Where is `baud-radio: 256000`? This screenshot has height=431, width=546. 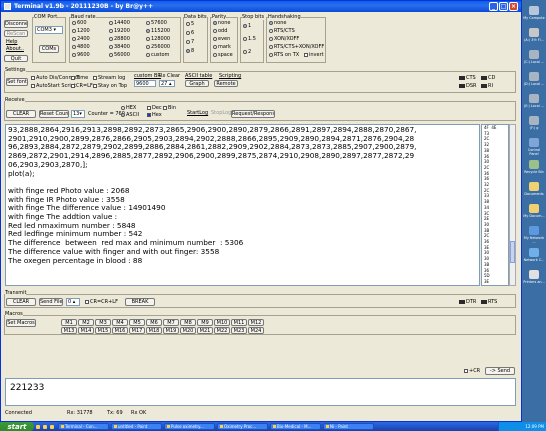 baud-radio: 256000 is located at coordinates (158, 47).